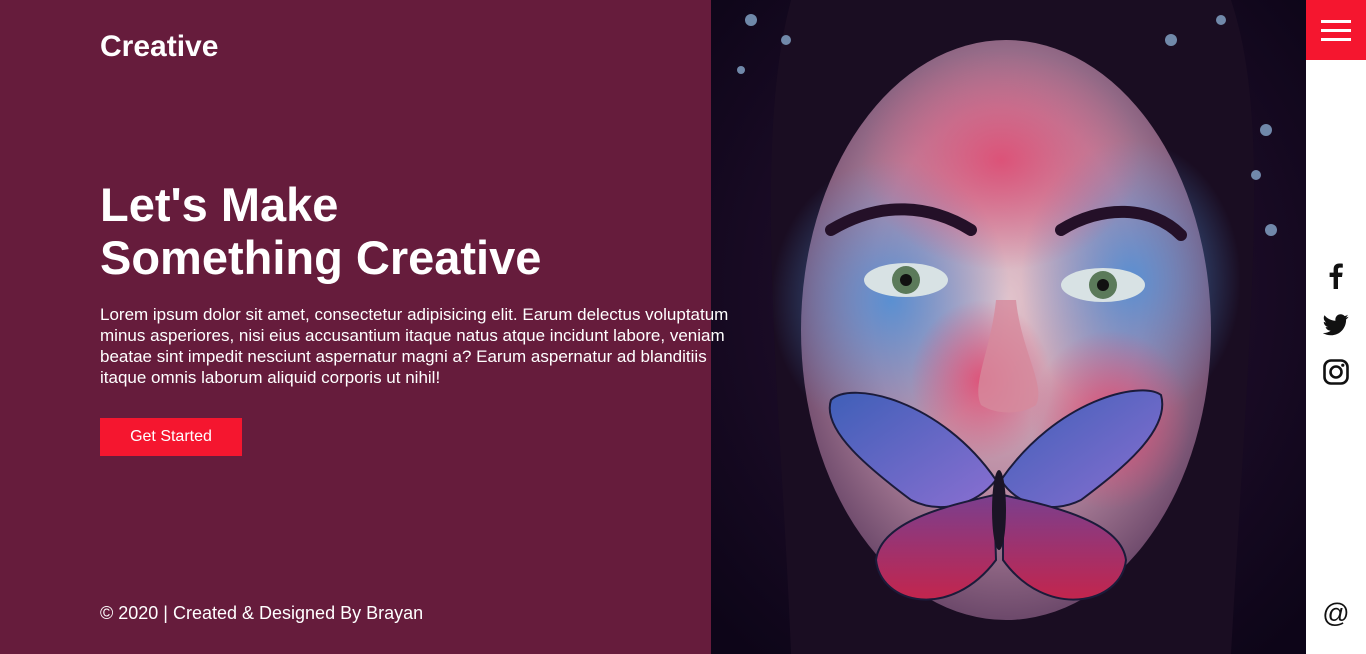 The width and height of the screenshot is (1366, 654). I want to click on hero-headline: Let's Make Something Creative, so click(320, 231).